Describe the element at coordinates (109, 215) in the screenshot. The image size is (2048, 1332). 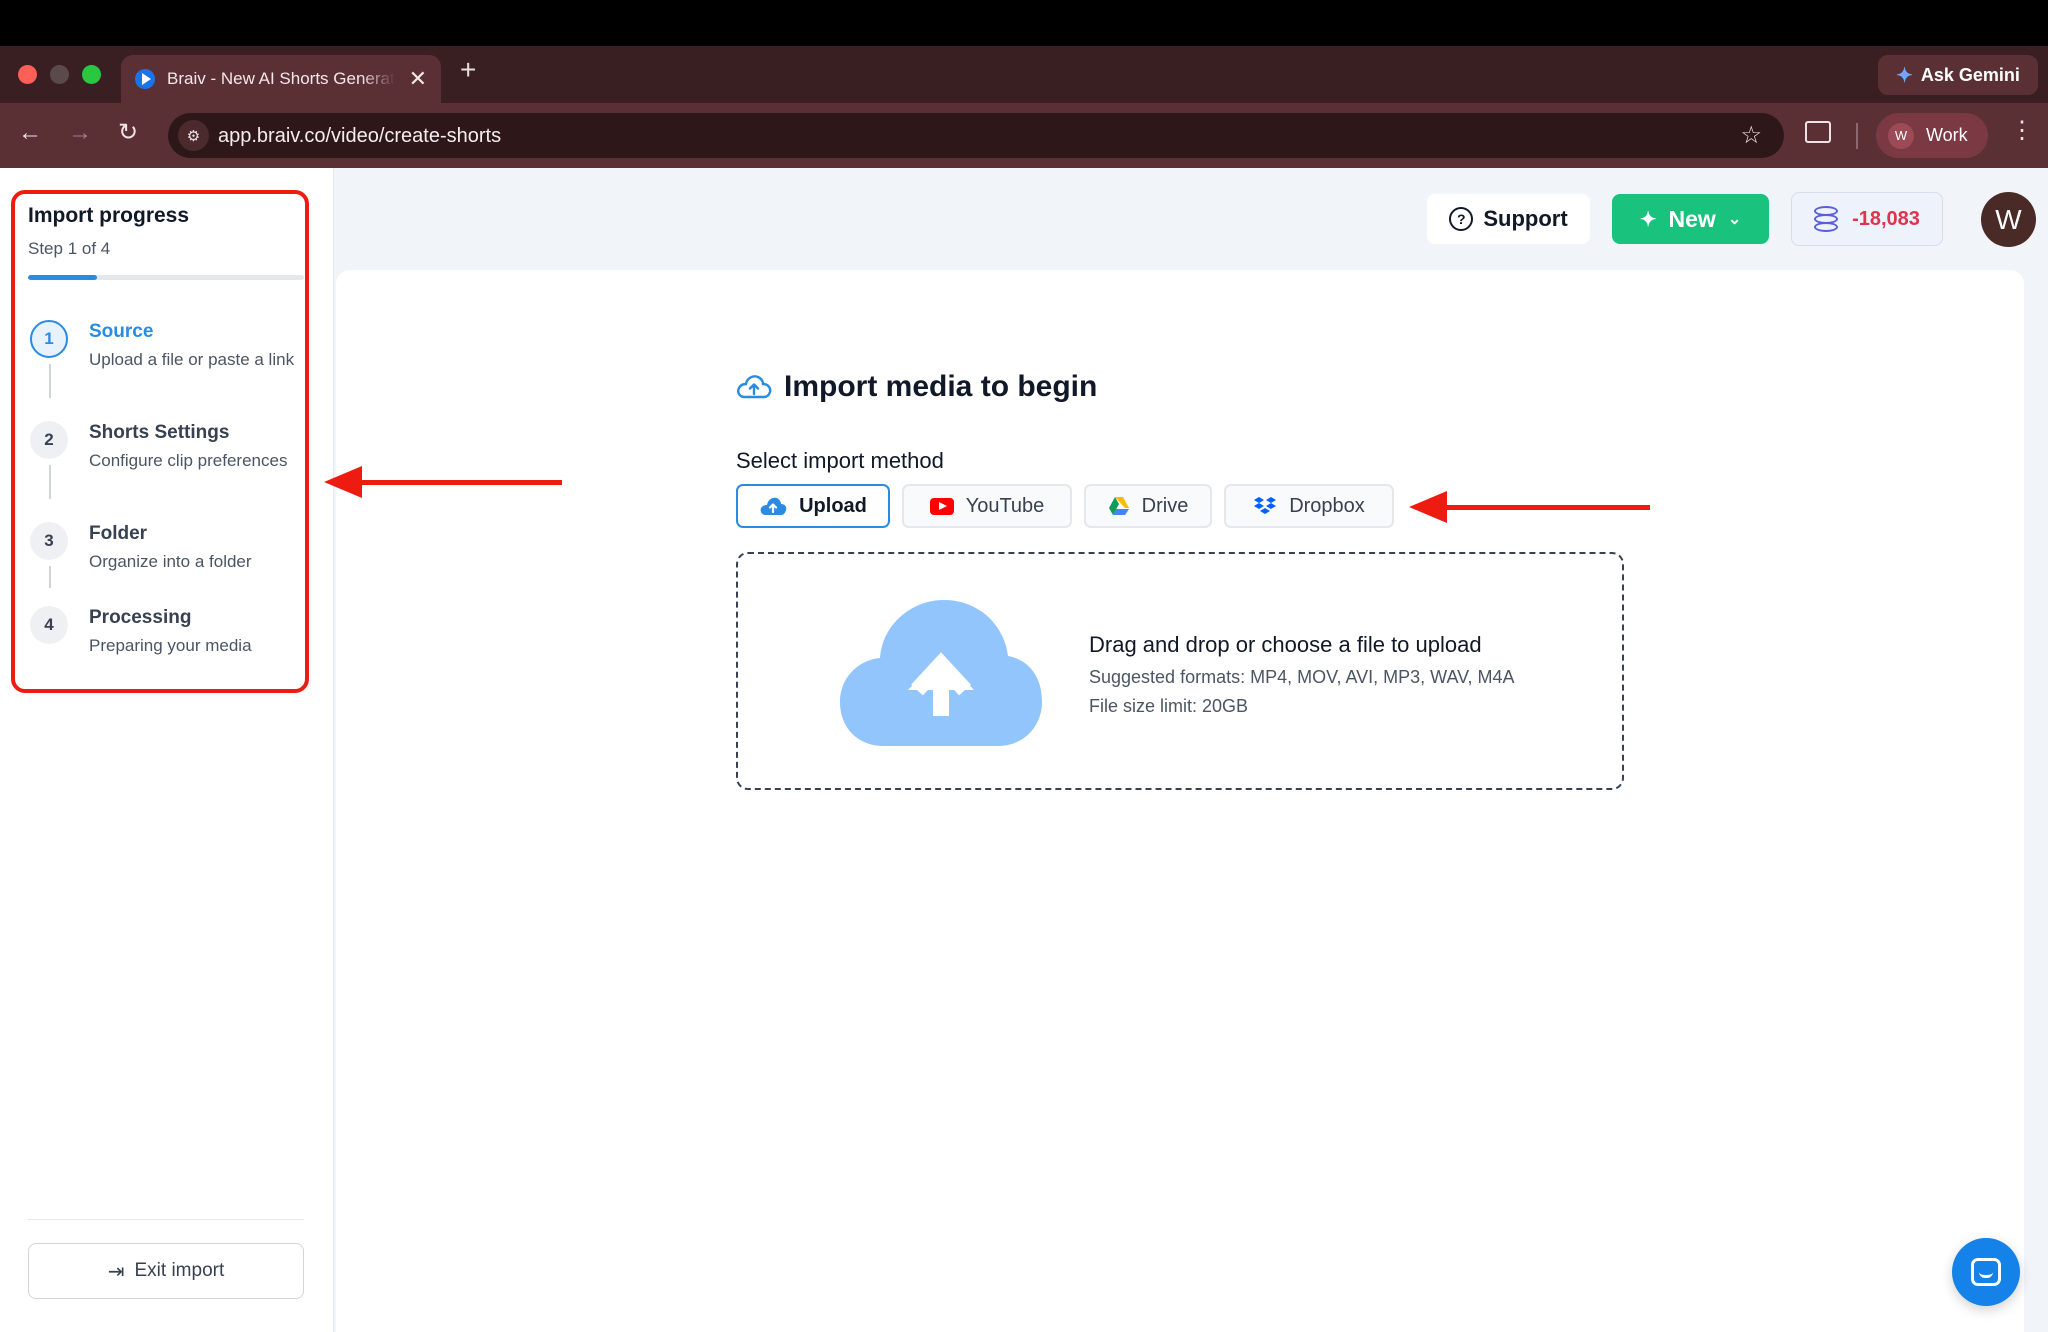
I see `sidebar-title: Import progress` at that location.